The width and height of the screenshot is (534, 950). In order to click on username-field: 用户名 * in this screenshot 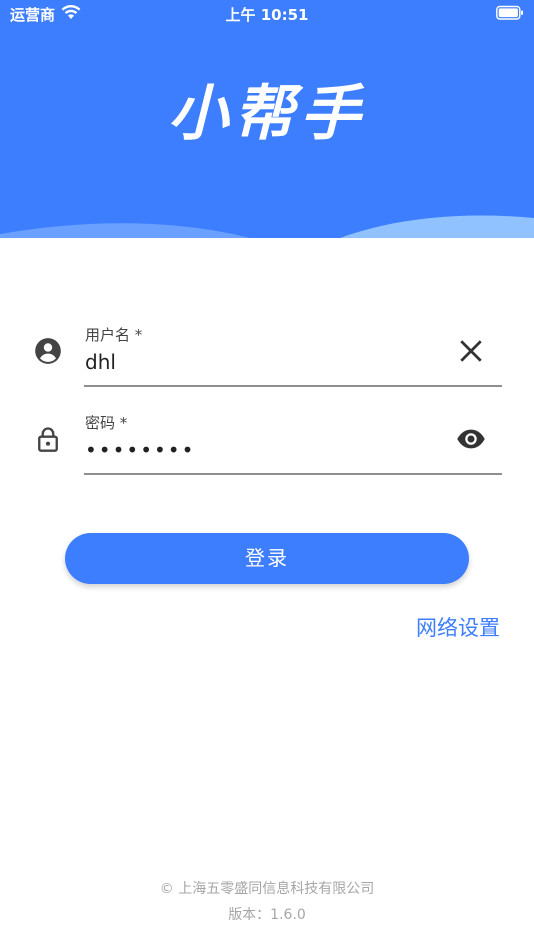, I will do `click(267, 355)`.